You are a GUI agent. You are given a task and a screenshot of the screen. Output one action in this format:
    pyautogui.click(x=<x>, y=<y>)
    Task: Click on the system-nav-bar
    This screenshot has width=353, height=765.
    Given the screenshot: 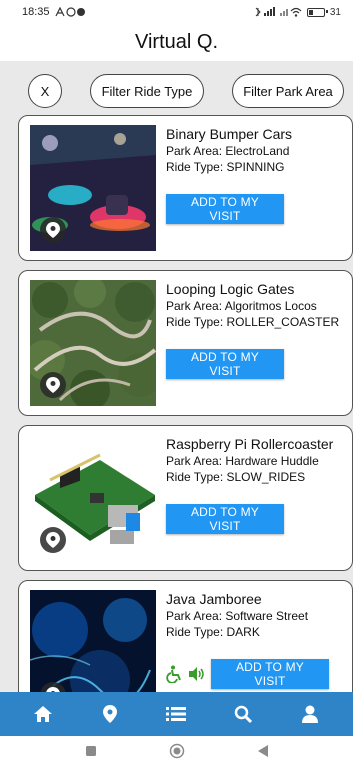 What is the action you would take?
    pyautogui.click(x=176, y=750)
    